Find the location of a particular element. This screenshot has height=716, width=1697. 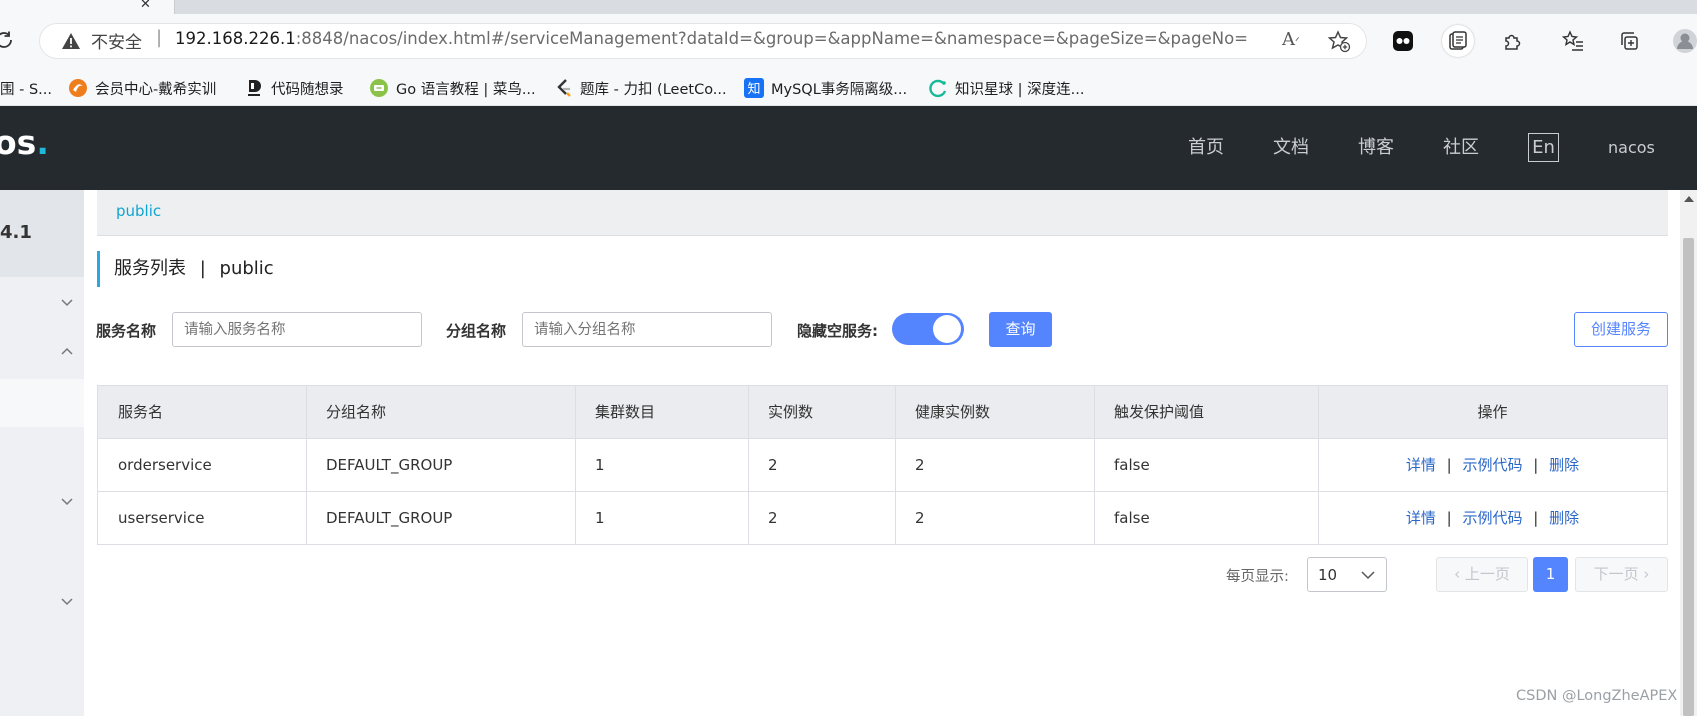

column-header-threshold: 触发保护阈值 is located at coordinates (1159, 412).